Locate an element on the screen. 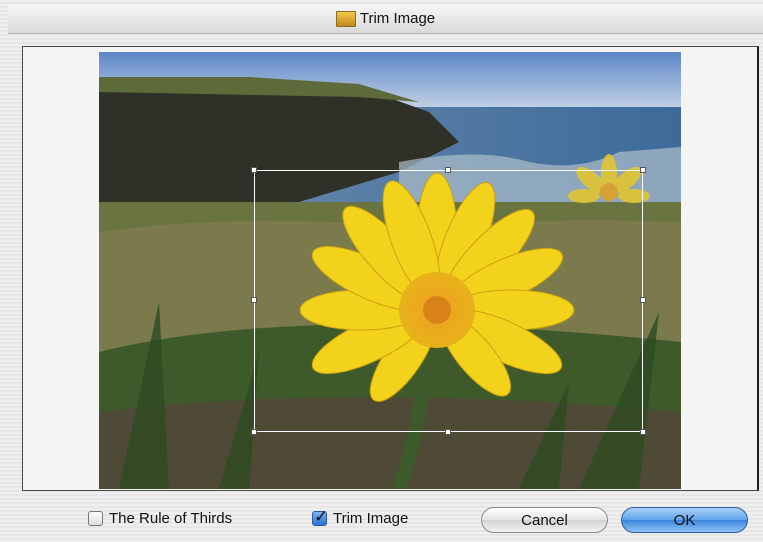 The width and height of the screenshot is (763, 542). crop-handle-bottom is located at coordinates (448, 432).